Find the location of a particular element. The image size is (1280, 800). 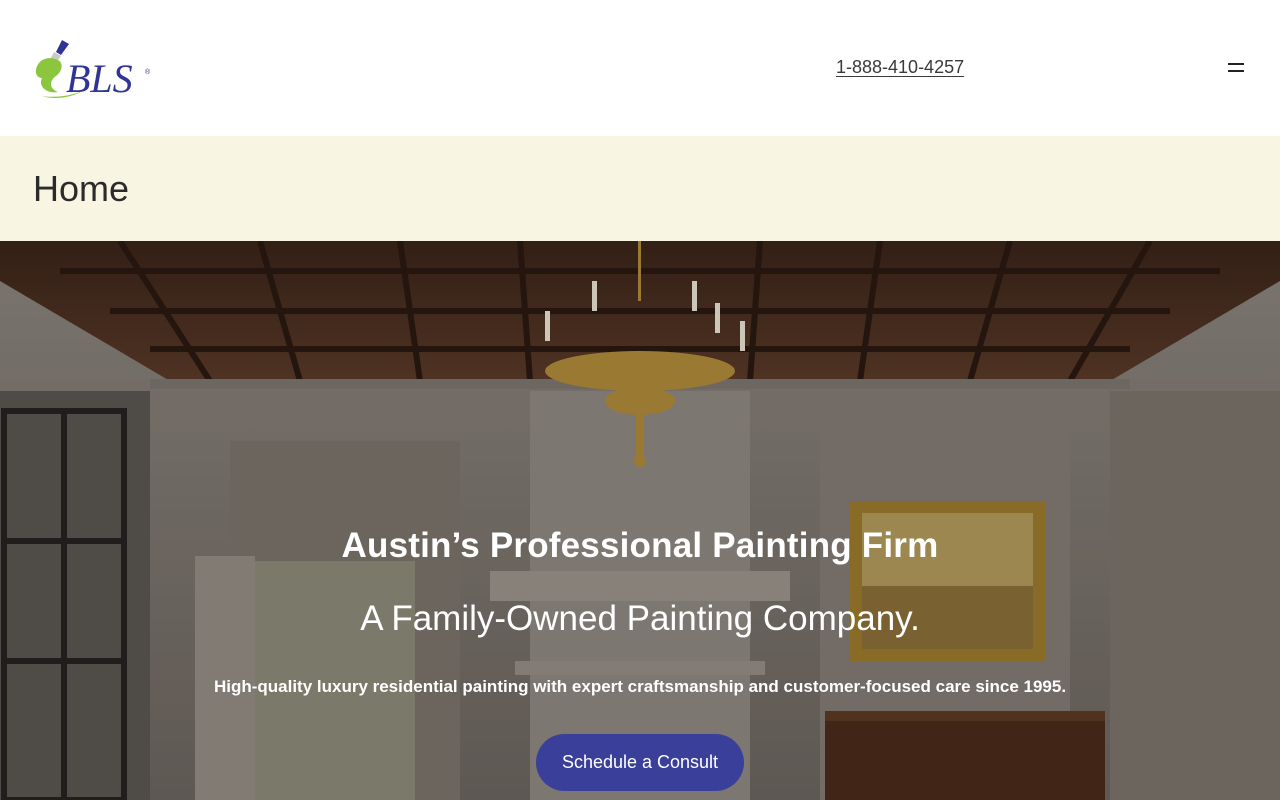

hamburger-icon is located at coordinates (1236, 68).